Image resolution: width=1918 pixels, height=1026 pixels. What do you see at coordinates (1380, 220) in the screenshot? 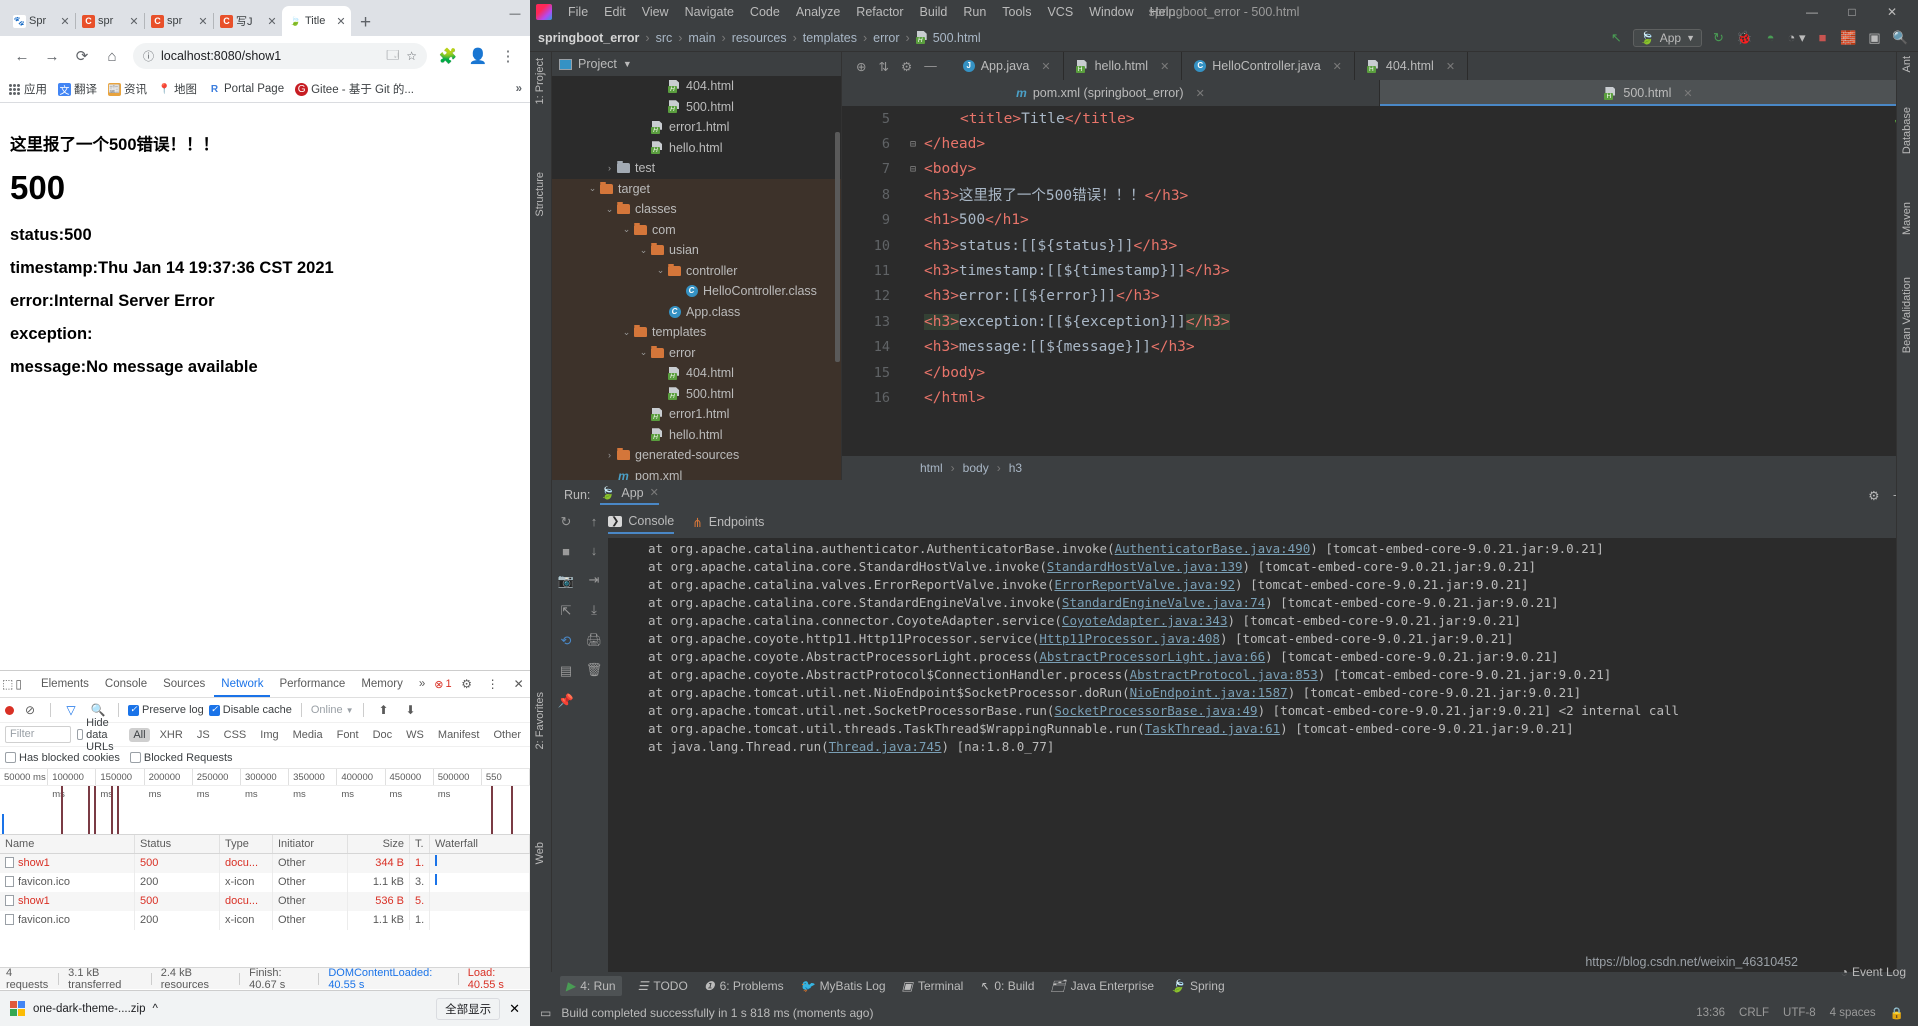
I see `code-line: 9 <h1>500</h1>` at bounding box center [1380, 220].